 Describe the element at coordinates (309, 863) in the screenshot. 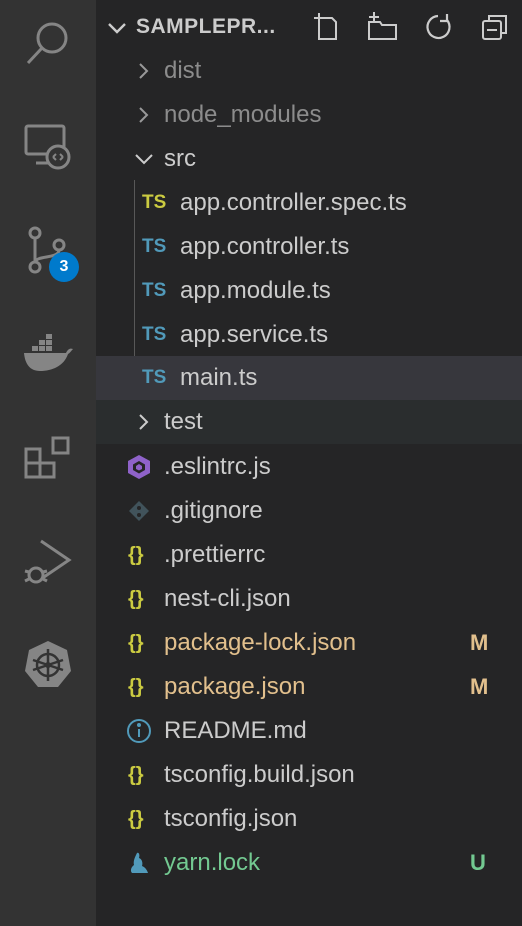

I see `tree-file-yarn-lock: yarn.lock U` at that location.